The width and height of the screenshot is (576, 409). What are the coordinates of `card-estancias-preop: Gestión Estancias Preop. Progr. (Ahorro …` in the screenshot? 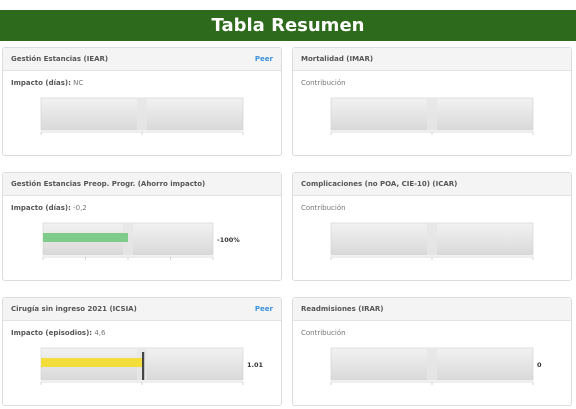 It's located at (142, 226).